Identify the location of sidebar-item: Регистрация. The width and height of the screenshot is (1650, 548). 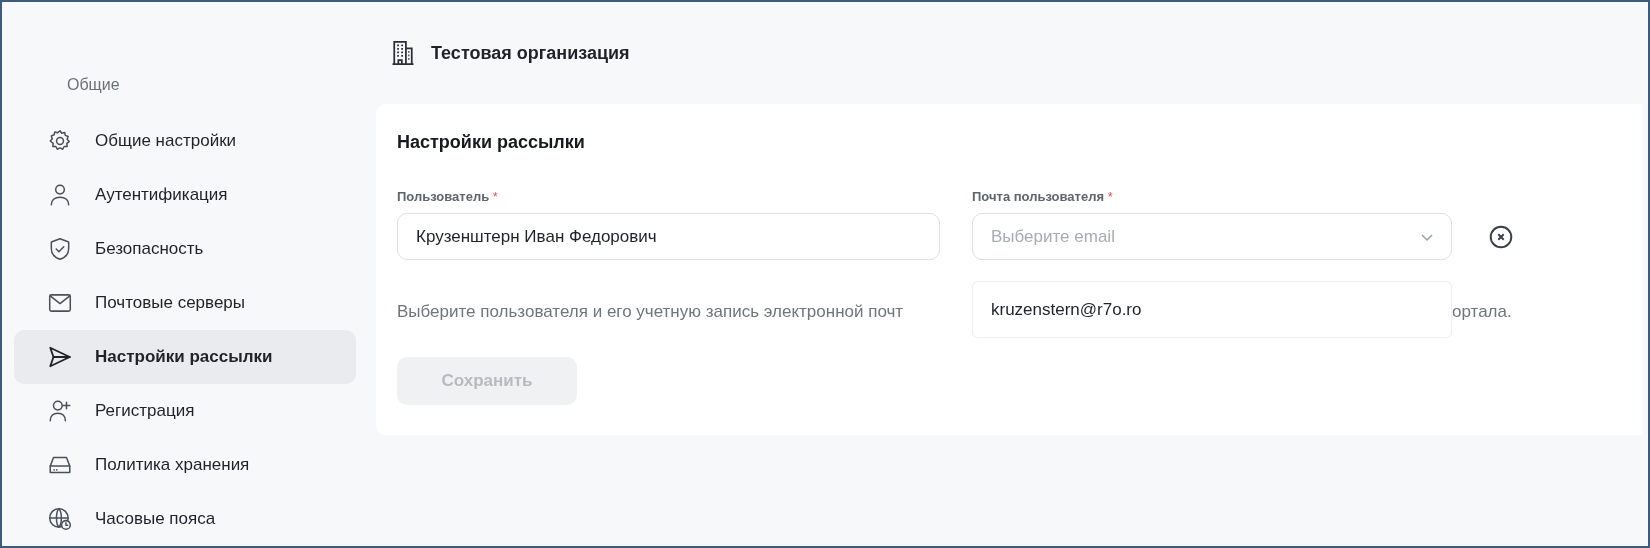
(185, 411).